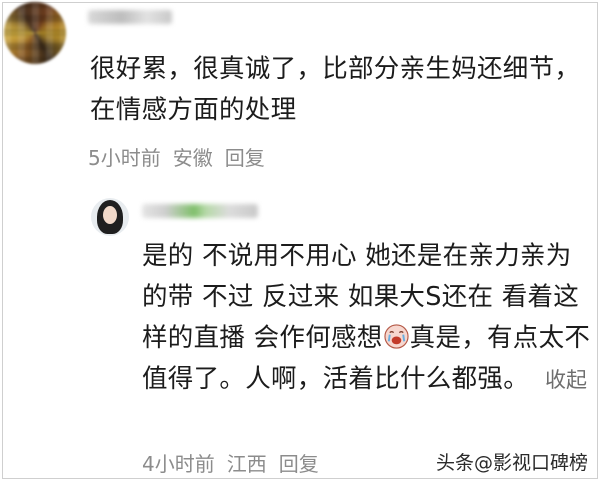  Describe the element at coordinates (335, 89) in the screenshot. I see `comment-text: 很好累，很真诚了，比部分亲生妈还细节，在情感方面的处理` at that location.